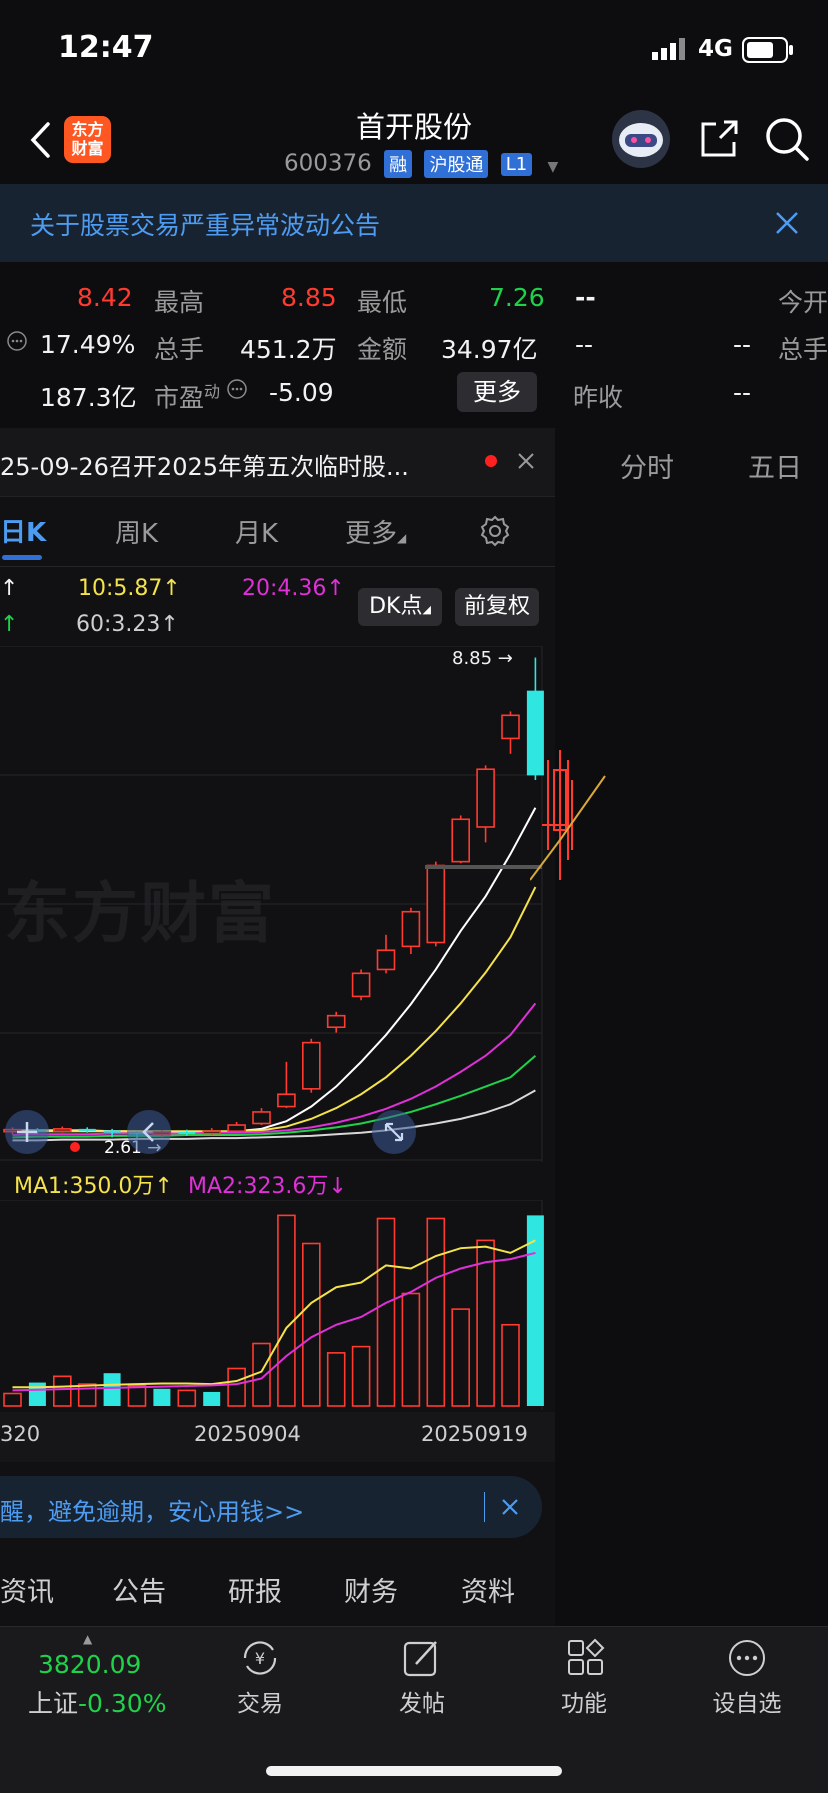  What do you see at coordinates (375, 531) in the screenshot?
I see `tab-more: 更多◢` at bounding box center [375, 531].